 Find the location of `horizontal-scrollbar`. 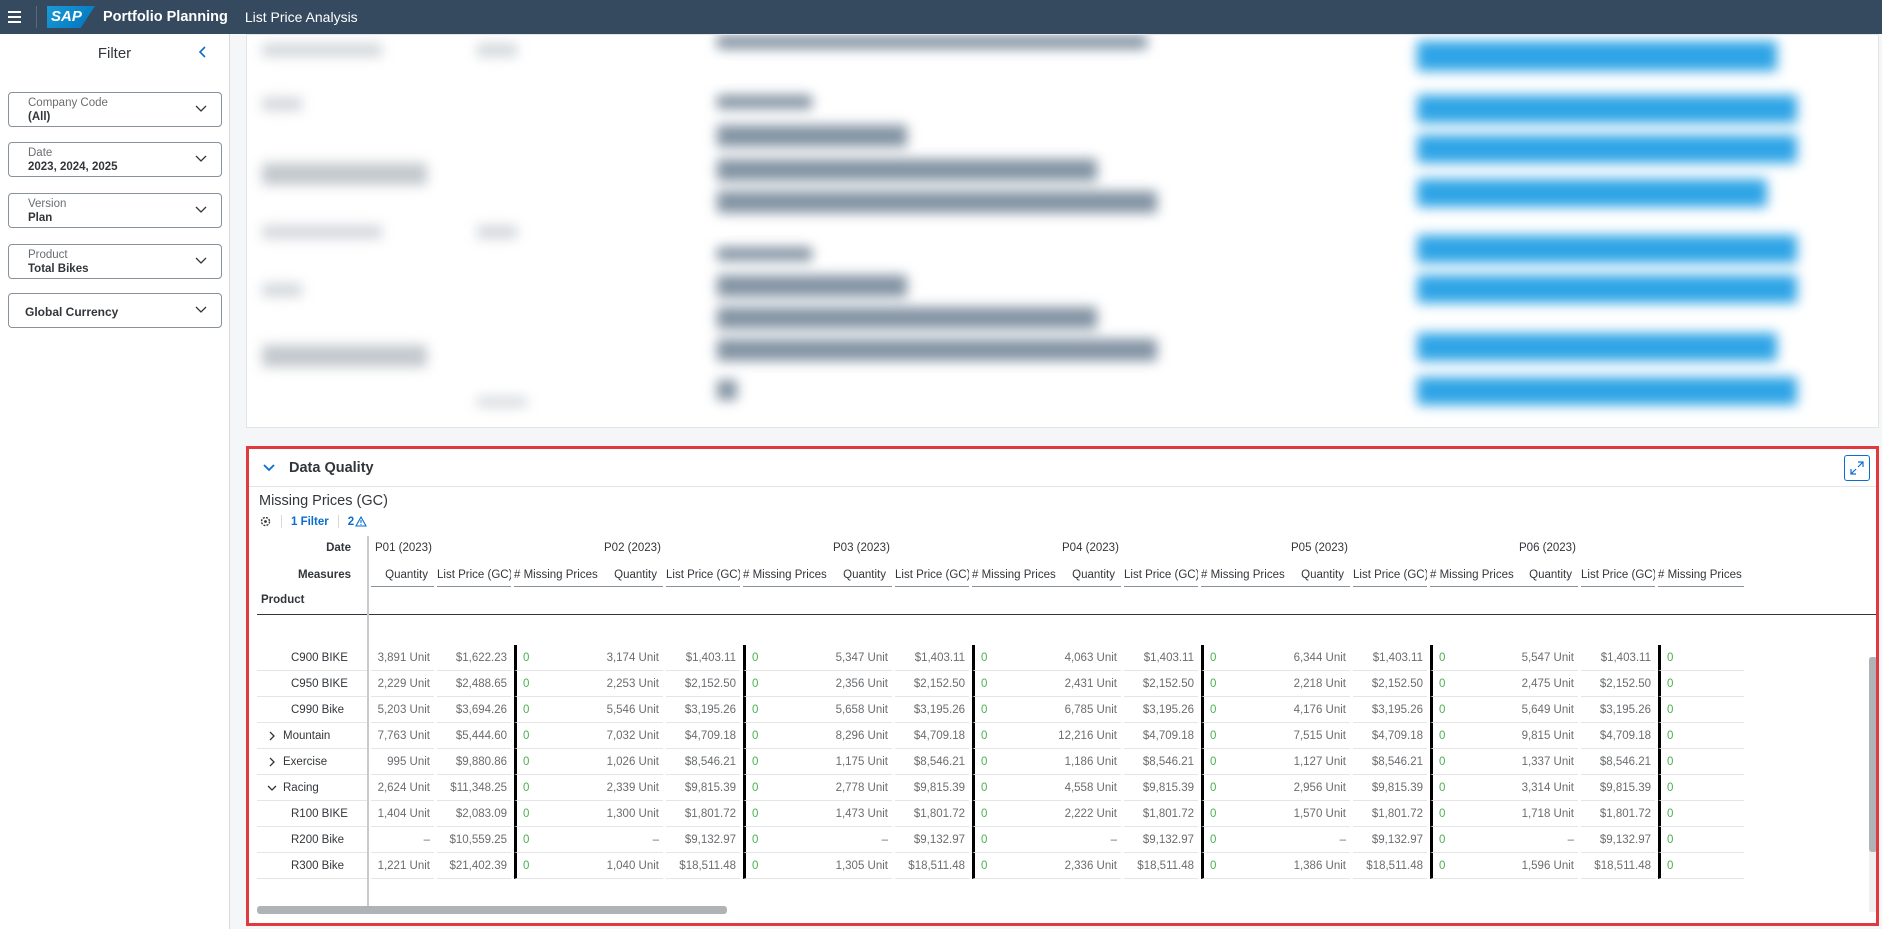

horizontal-scrollbar is located at coordinates (492, 910).